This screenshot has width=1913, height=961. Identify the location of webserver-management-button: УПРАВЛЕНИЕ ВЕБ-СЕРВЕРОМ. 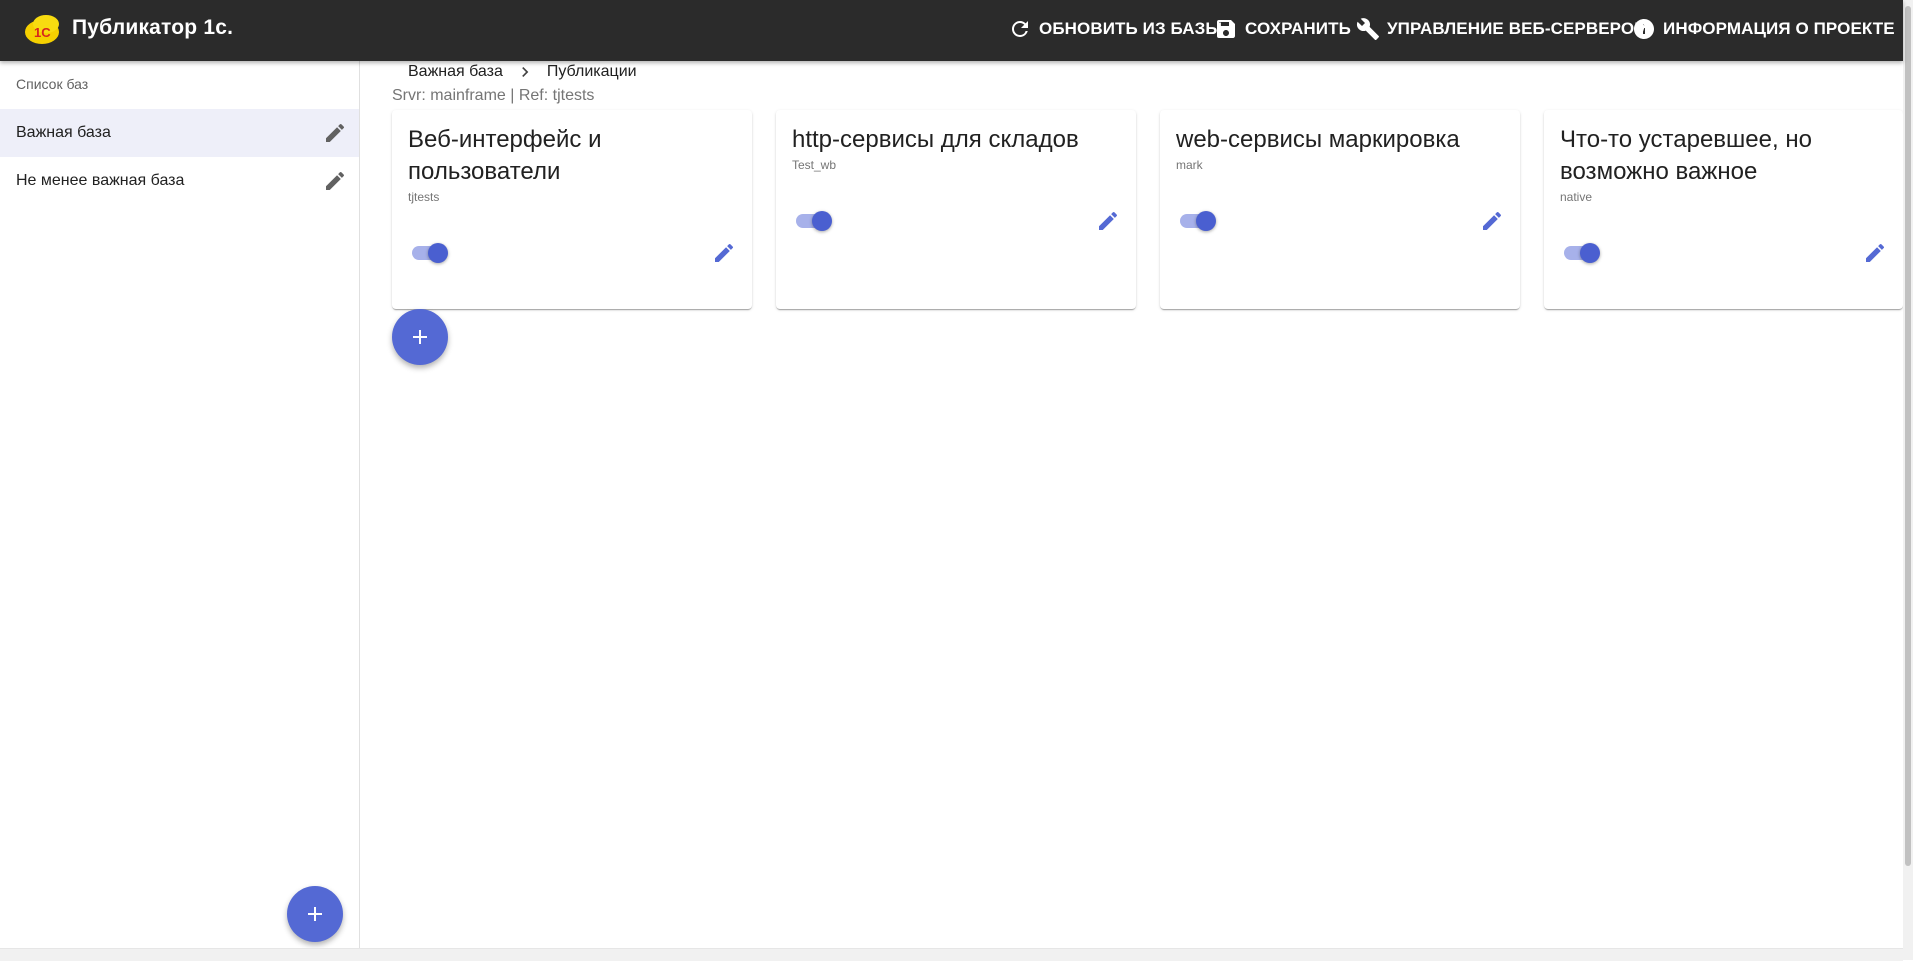
(1502, 29).